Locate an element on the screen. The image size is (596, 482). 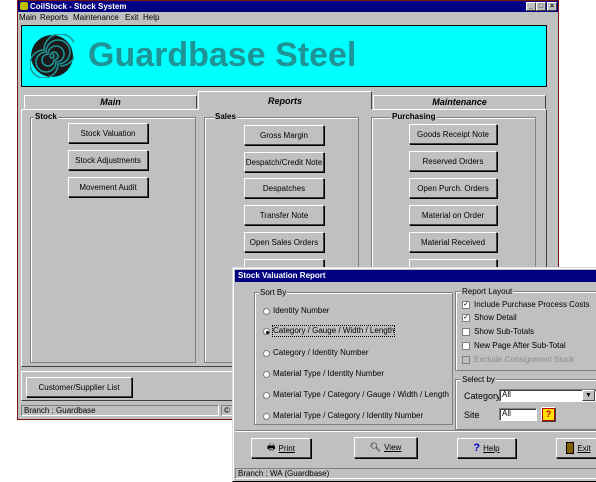
menu-bar: Main Reports Maintenance Exit Help is located at coordinates (288, 18).